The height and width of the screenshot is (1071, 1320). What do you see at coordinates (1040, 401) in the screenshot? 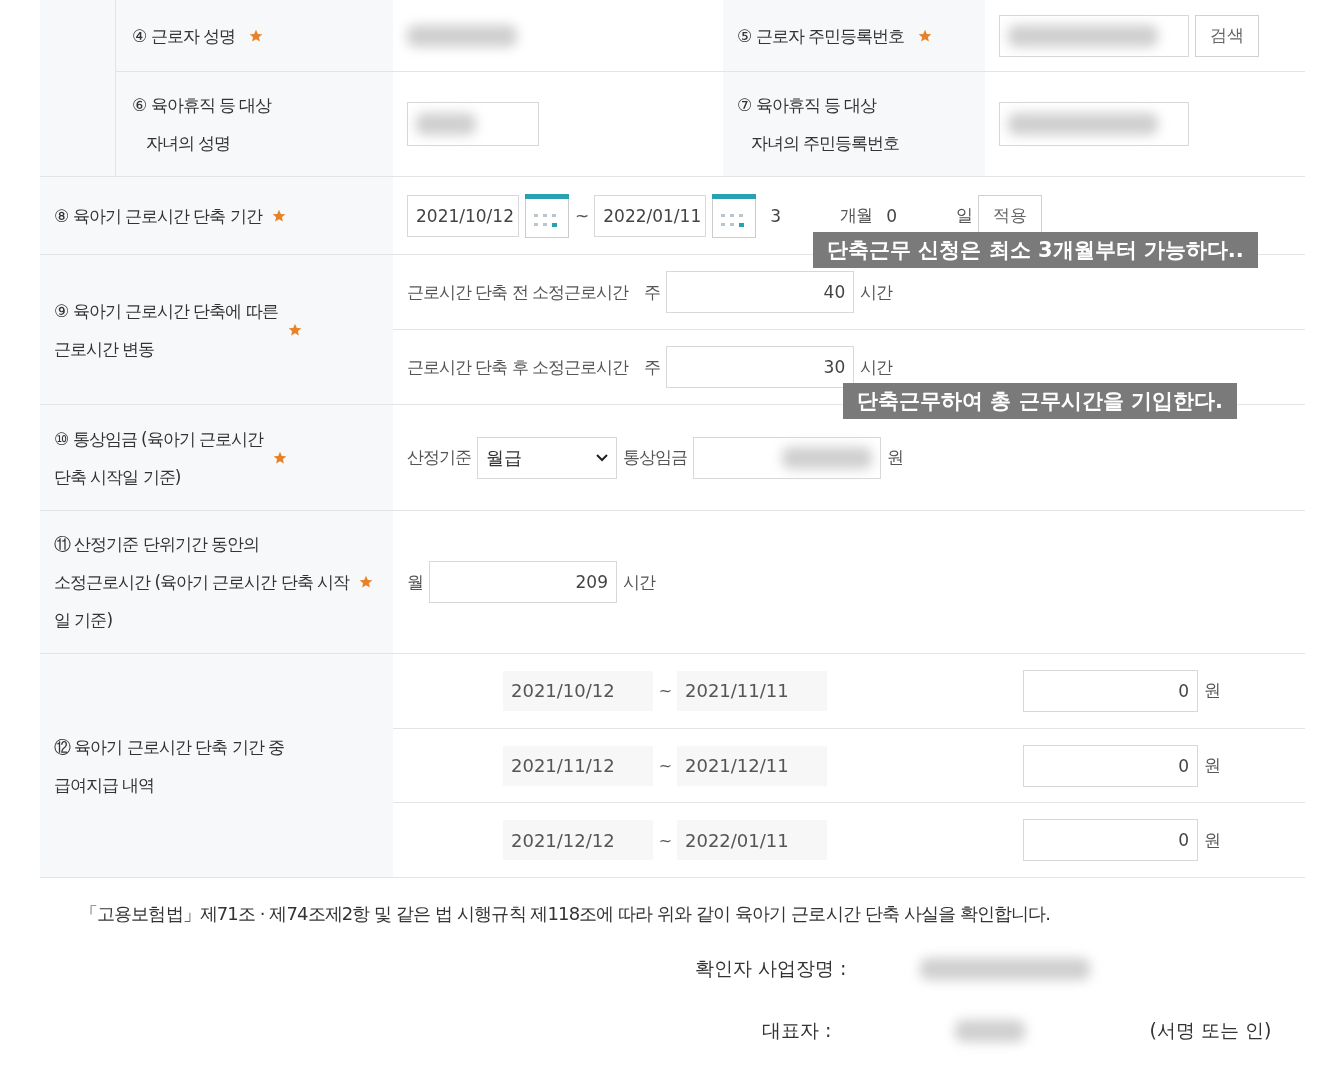
I see `tooltip: 단축근무하여 총 근무시간을 기입한다.` at bounding box center [1040, 401].